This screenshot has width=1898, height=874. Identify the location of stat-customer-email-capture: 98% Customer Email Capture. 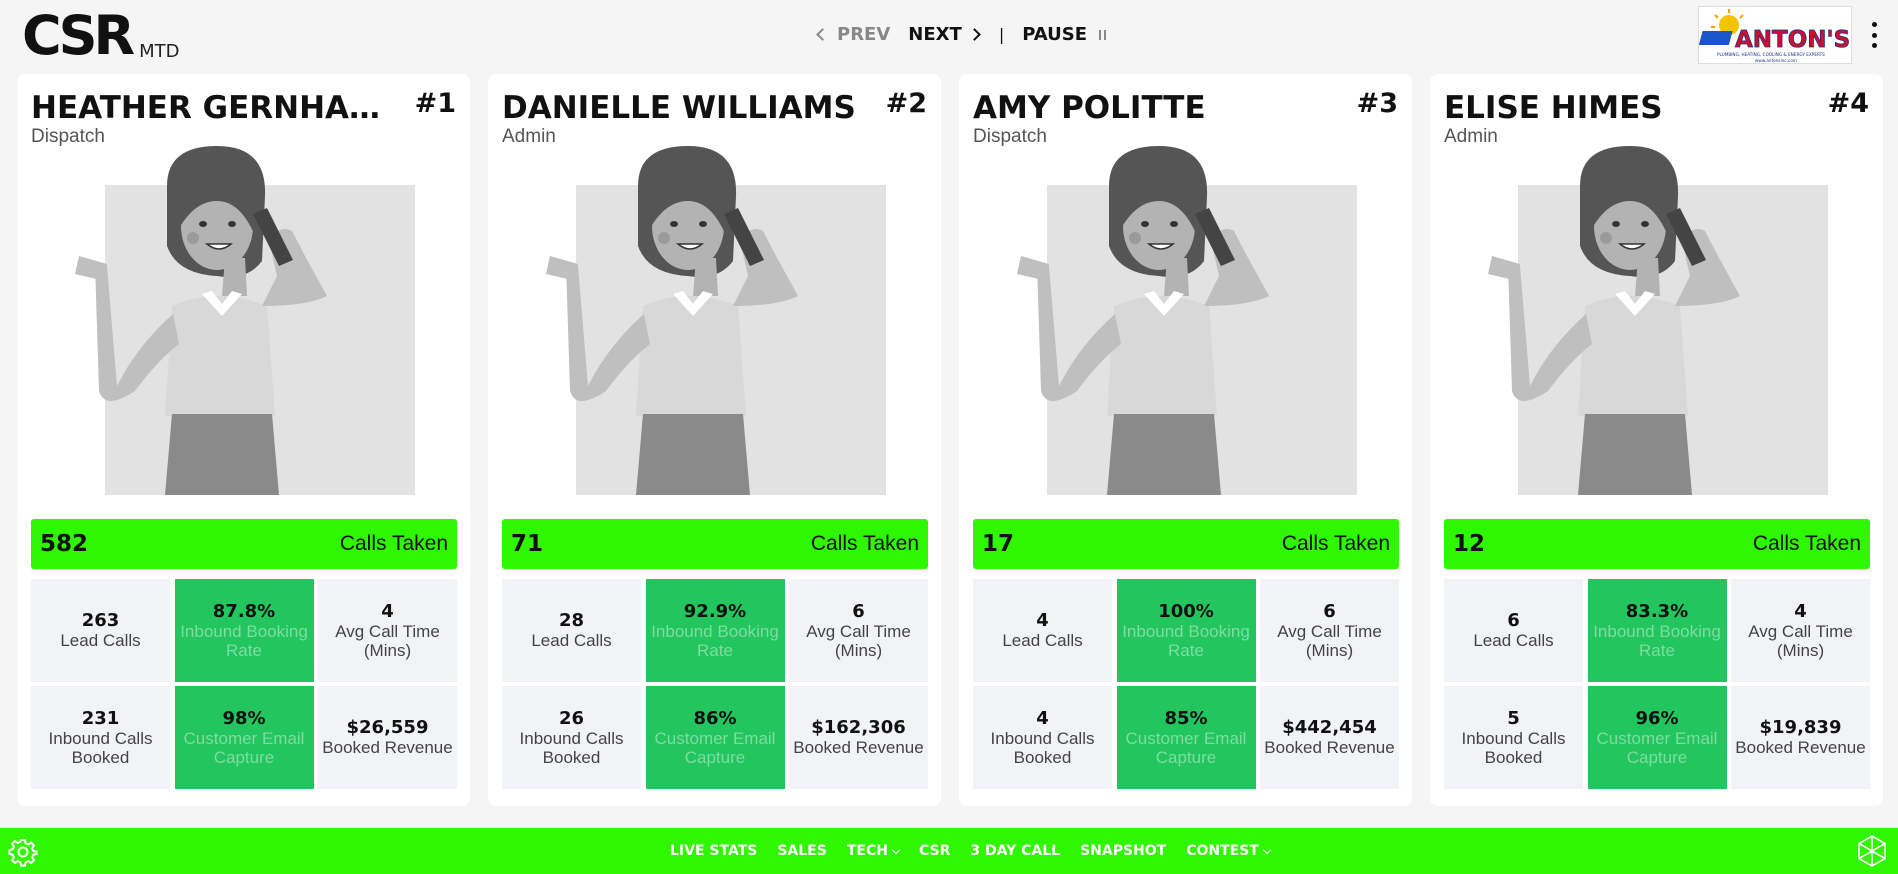
(244, 737).